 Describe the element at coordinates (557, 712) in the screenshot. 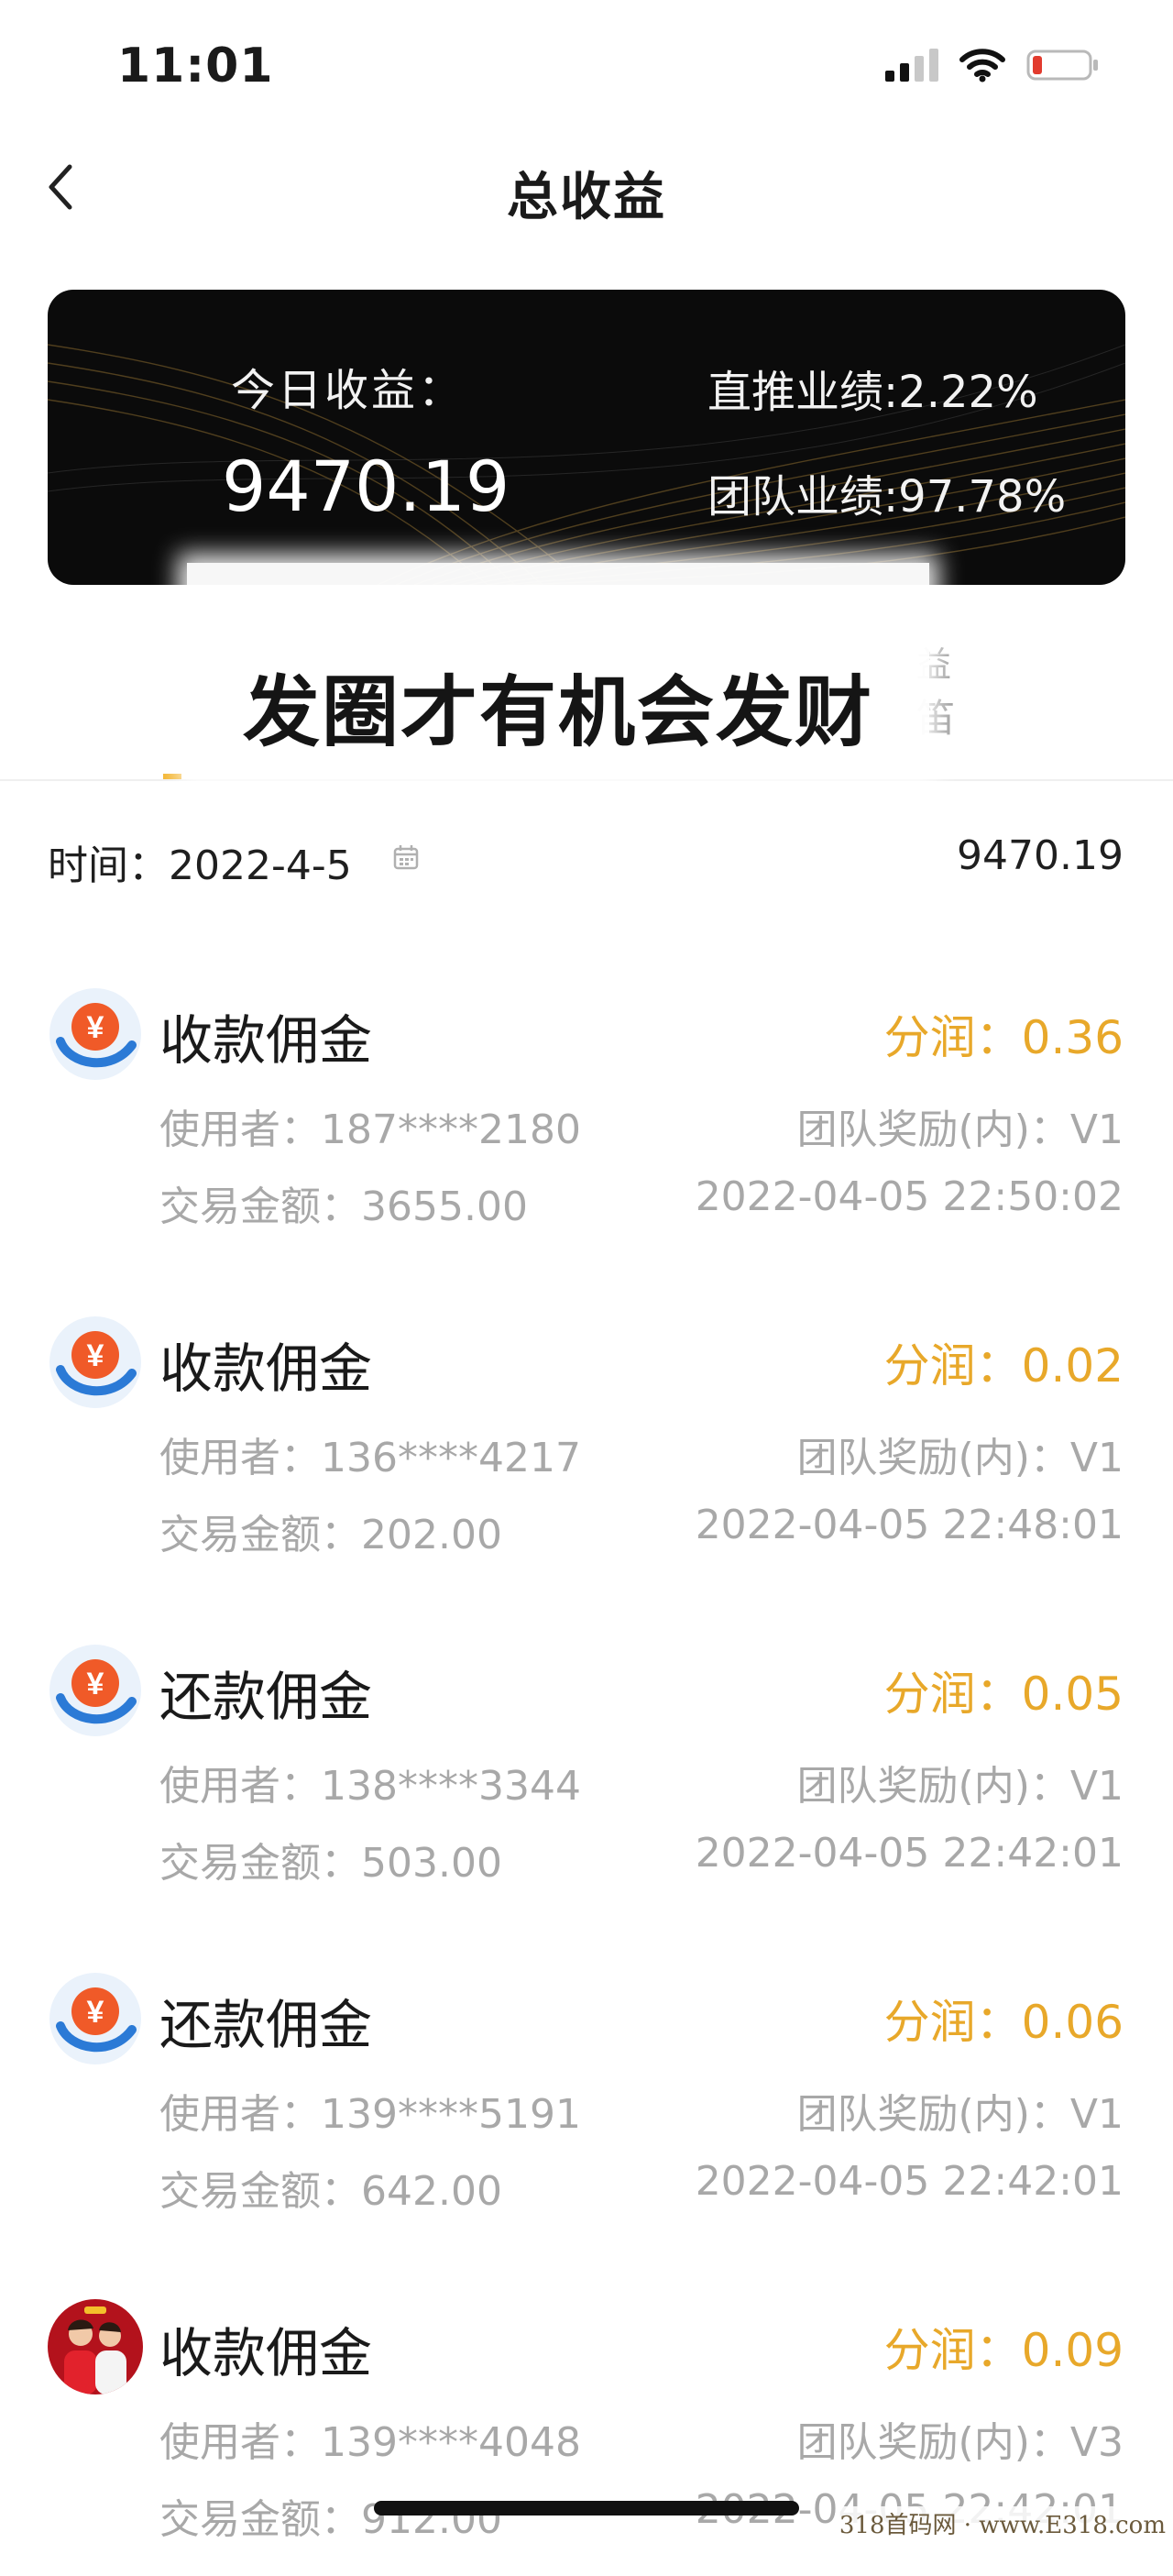

I see `overlay-text: 发圈才有机会发财` at that location.